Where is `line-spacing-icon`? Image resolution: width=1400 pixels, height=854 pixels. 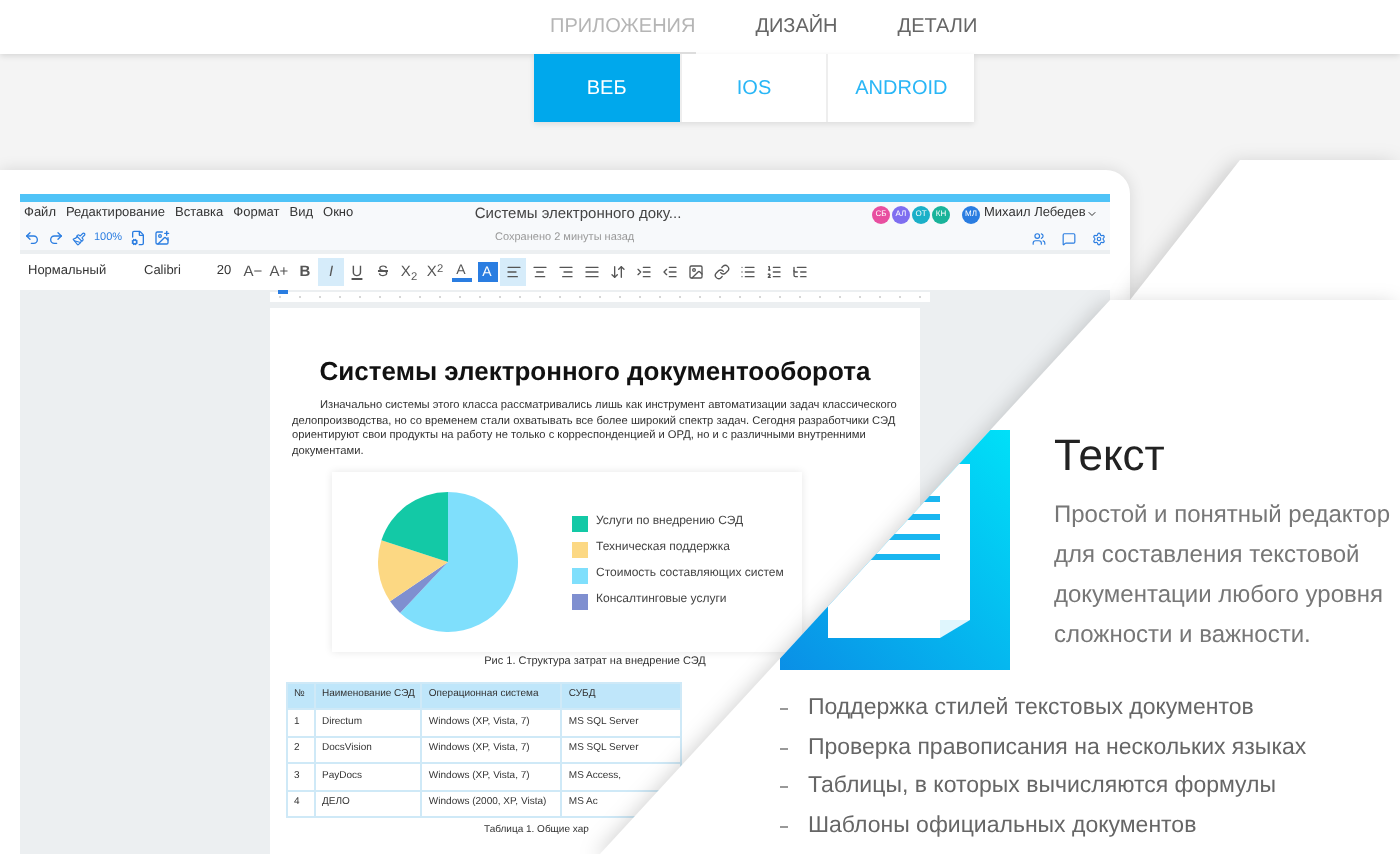 line-spacing-icon is located at coordinates (617, 272).